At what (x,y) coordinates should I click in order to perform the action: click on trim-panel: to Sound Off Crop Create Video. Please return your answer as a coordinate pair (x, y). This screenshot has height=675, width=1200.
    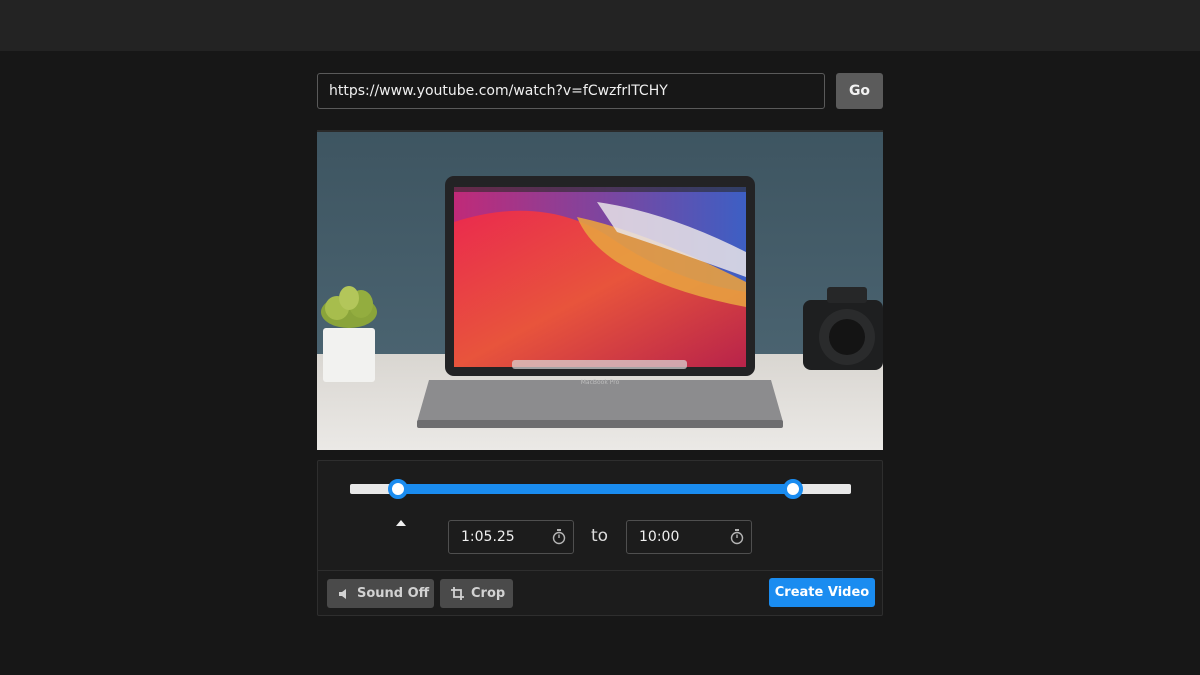
    Looking at the image, I should click on (600, 538).